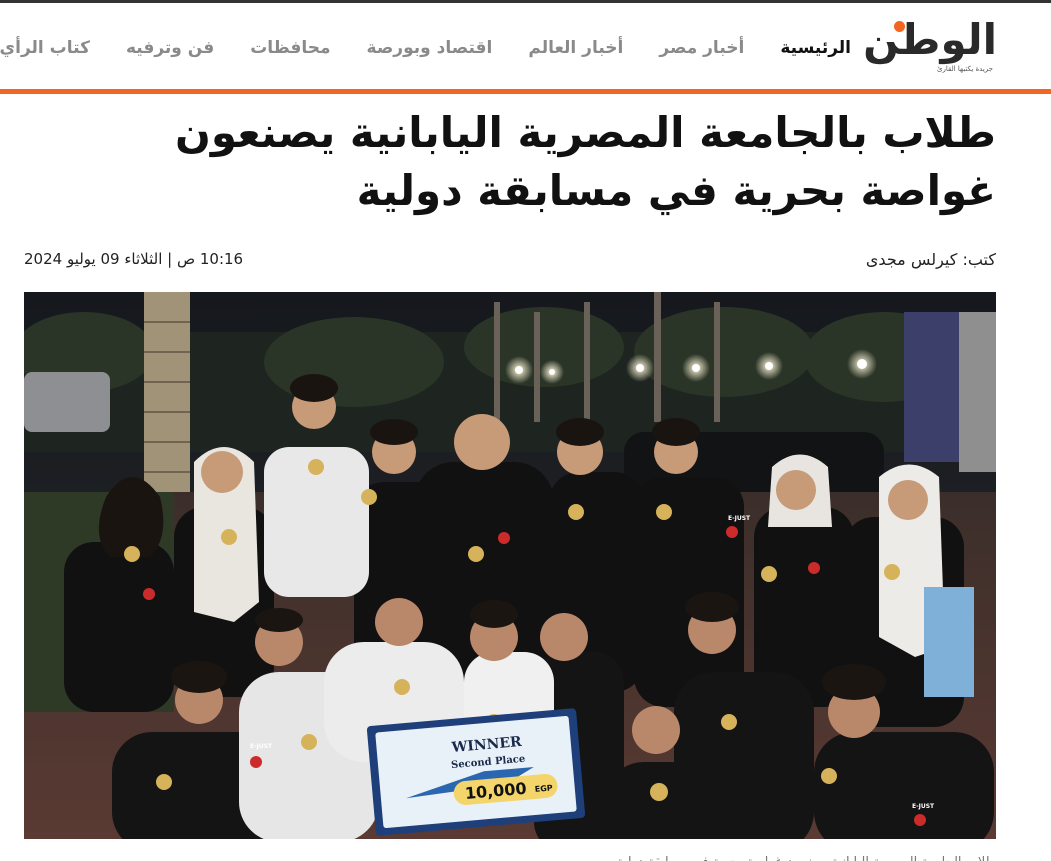  What do you see at coordinates (923, 806) in the screenshot?
I see `shirt-badge-text-3: E-JUST` at bounding box center [923, 806].